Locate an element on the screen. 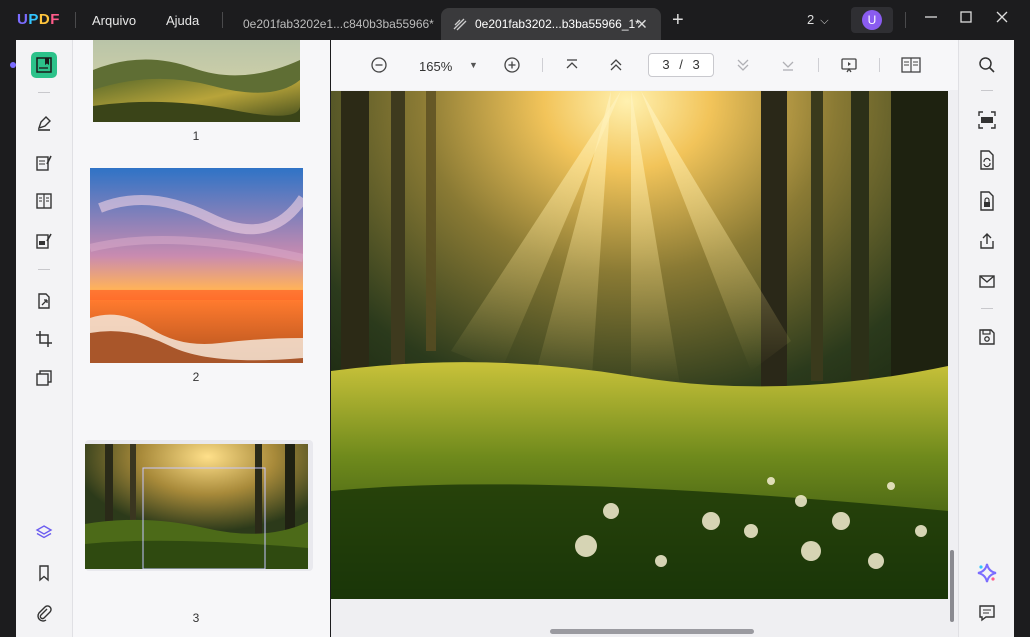 The image size is (1030, 637). pages-icon is located at coordinates (44, 201).